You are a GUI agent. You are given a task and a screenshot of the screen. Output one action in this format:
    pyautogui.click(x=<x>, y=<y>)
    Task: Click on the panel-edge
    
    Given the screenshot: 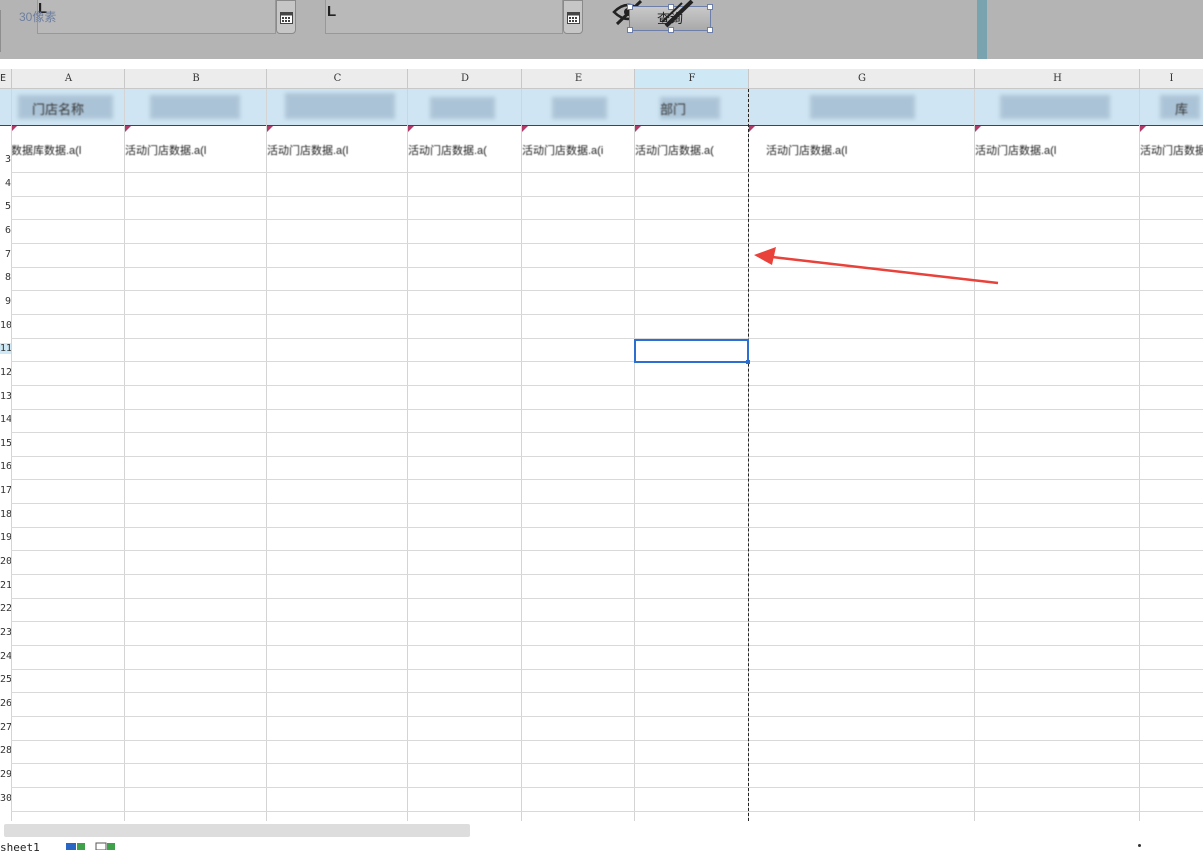 What is the action you would take?
    pyautogui.click(x=7, y=31)
    